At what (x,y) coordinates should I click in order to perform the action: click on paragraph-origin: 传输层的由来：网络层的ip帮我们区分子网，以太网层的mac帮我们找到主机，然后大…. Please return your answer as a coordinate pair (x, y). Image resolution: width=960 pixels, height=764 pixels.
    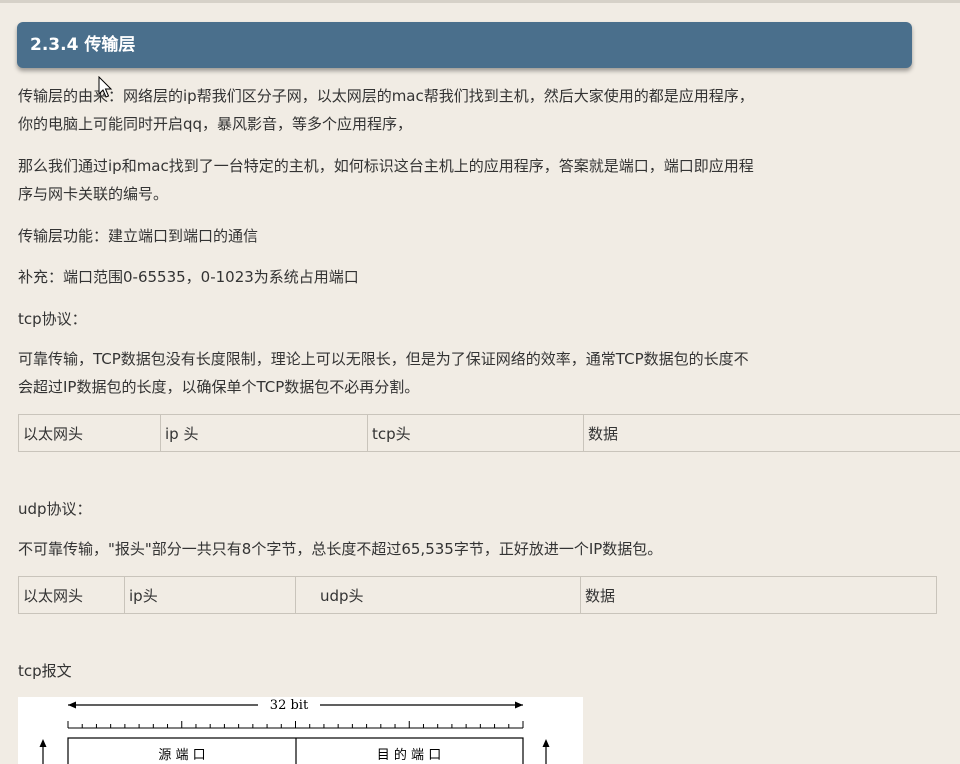
    Looking at the image, I should click on (468, 110).